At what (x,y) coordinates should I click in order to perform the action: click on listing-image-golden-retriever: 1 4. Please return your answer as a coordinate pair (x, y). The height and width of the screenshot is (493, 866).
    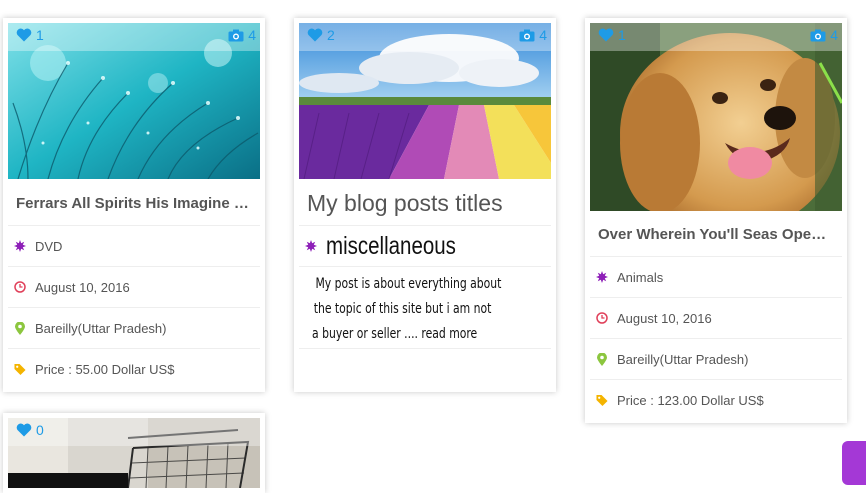
    Looking at the image, I should click on (716, 117).